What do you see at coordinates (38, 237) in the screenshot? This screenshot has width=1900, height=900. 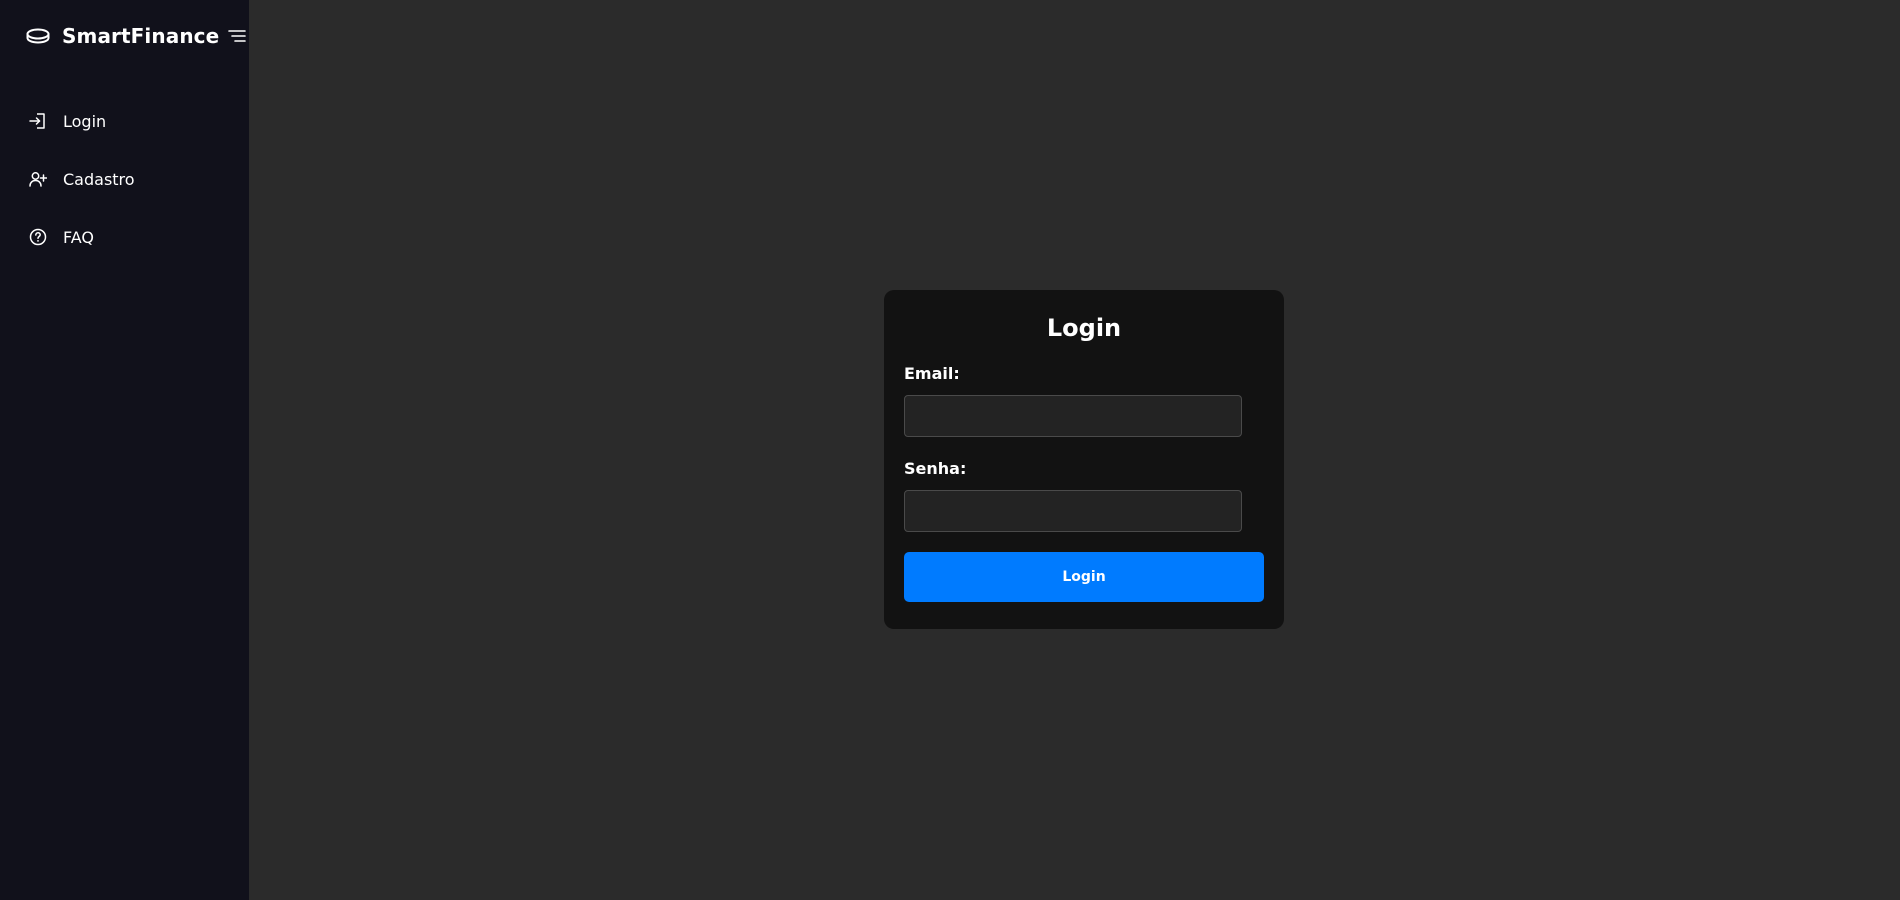 I see `help-circle-icon` at bounding box center [38, 237].